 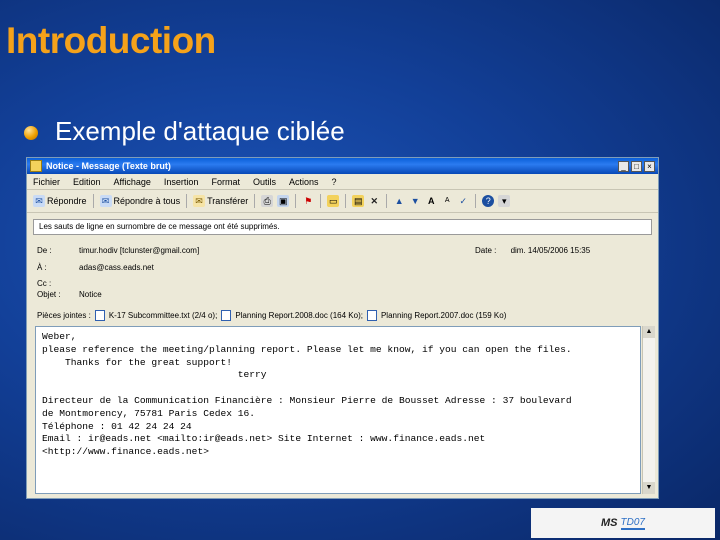 I want to click on menu-fichier: Fichier, so click(x=46, y=182).